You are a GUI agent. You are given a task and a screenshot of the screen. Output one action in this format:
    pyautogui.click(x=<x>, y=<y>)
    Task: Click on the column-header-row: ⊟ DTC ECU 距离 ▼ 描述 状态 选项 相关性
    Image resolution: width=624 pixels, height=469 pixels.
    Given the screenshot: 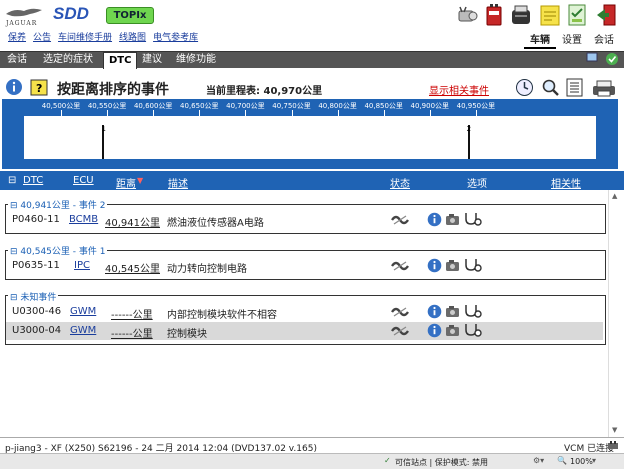 What is the action you would take?
    pyautogui.click(x=312, y=180)
    